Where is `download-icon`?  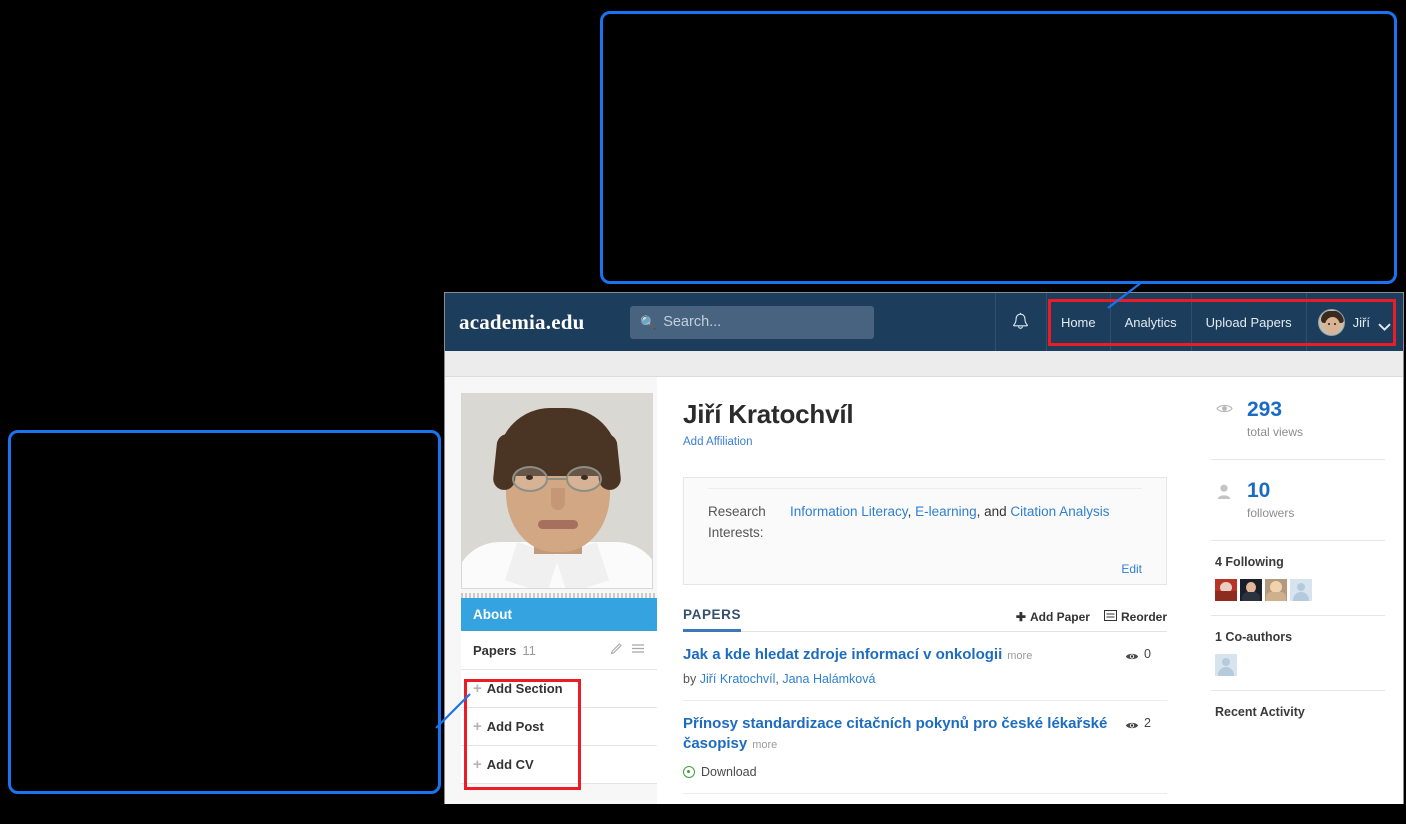 download-icon is located at coordinates (689, 771).